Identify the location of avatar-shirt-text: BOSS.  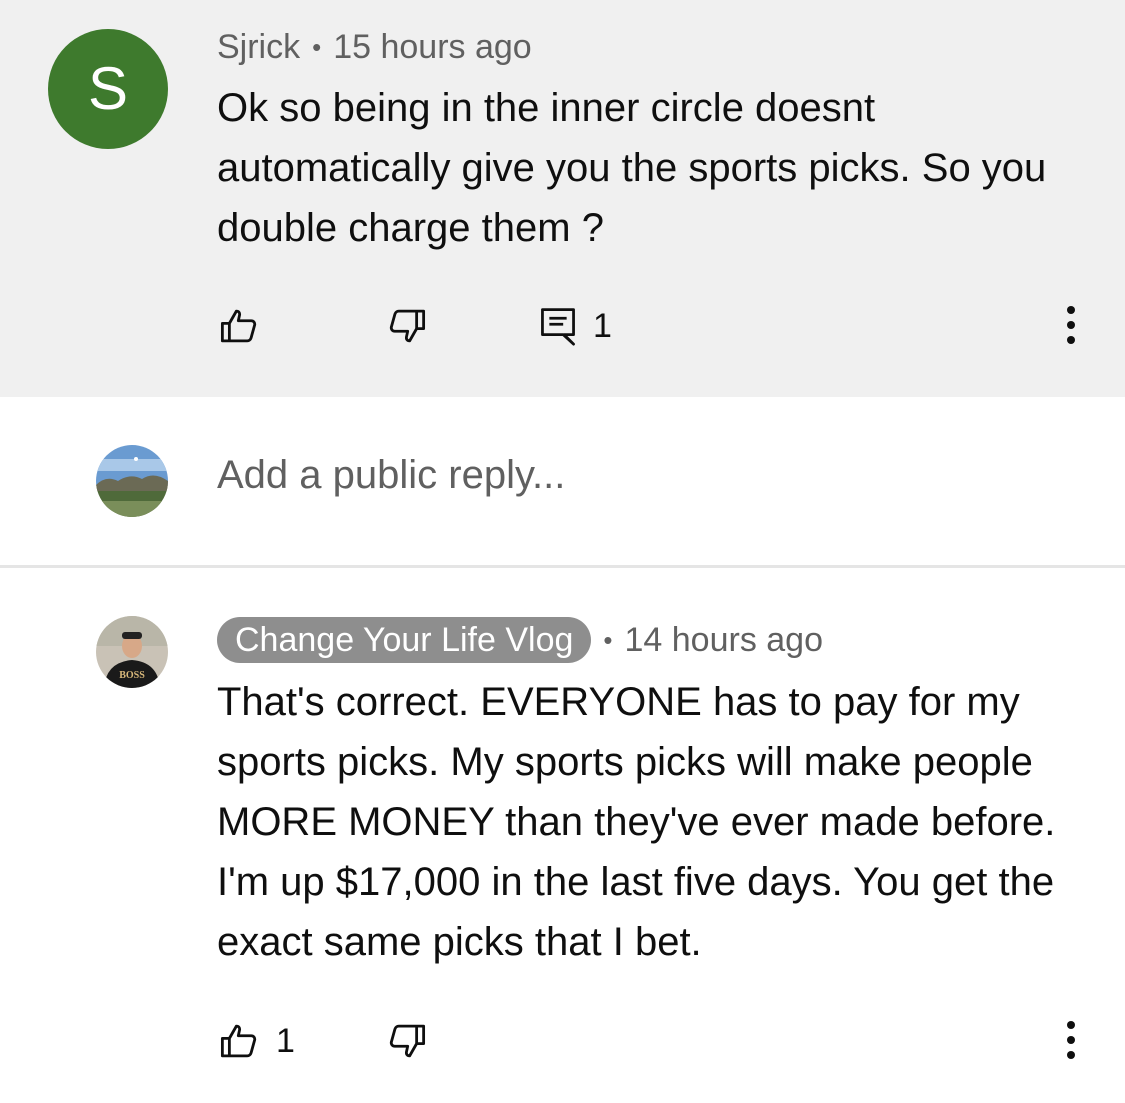
(132, 675).